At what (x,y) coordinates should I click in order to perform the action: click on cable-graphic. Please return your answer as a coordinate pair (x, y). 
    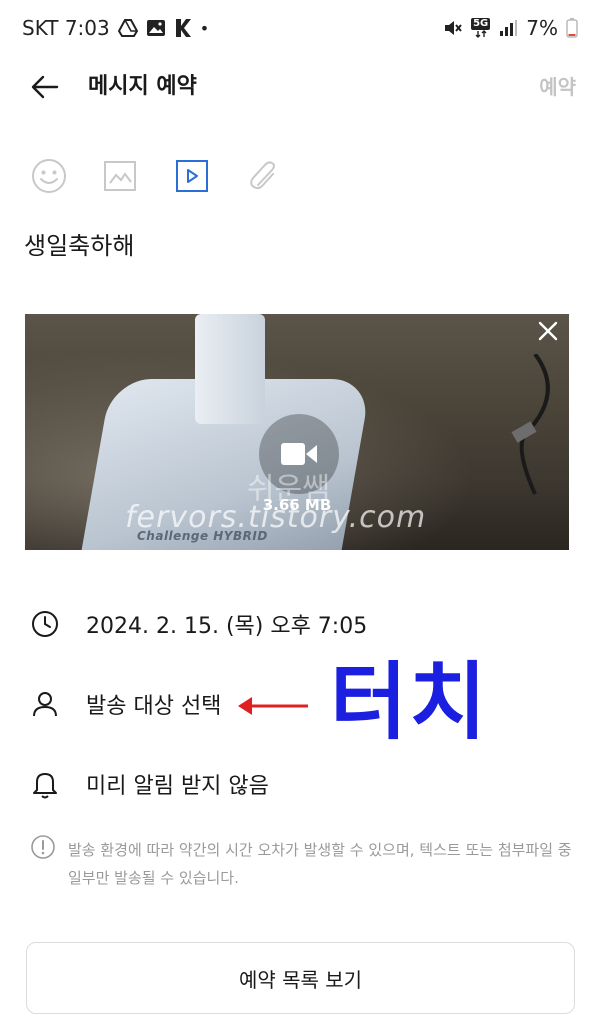
    Looking at the image, I should click on (530, 424).